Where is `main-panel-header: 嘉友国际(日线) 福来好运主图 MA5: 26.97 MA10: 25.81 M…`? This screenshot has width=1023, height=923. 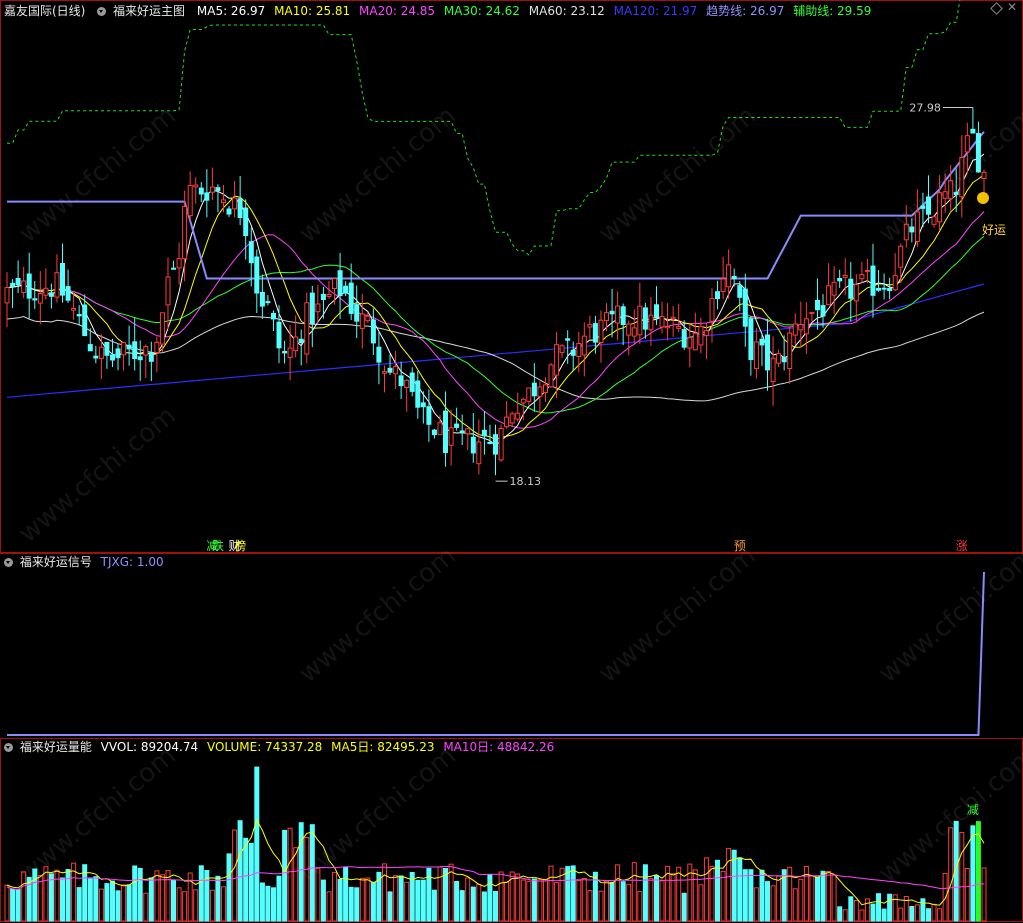
main-panel-header: 嘉友国际(日线) 福来好运主图 MA5: 26.97 MA10: 25.81 M… is located at coordinates (440, 11).